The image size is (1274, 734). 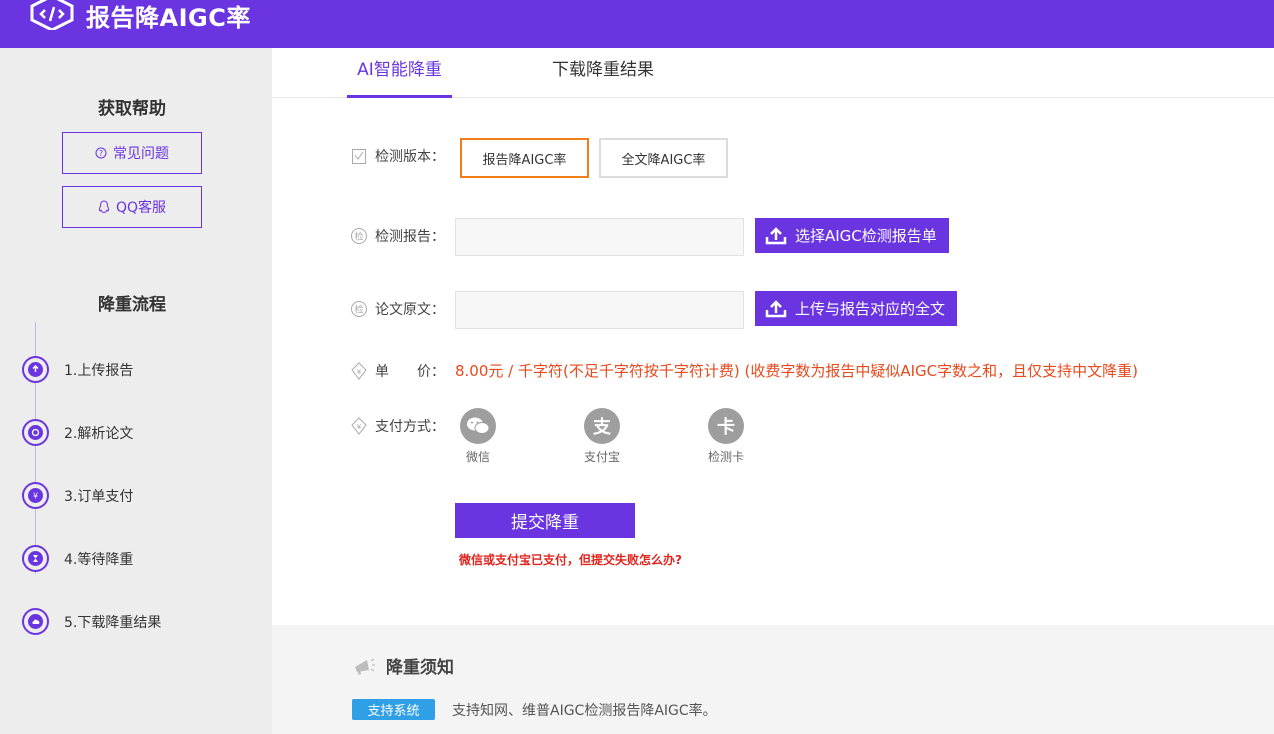 I want to click on version-row-label: 检测版本：, so click(x=397, y=156).